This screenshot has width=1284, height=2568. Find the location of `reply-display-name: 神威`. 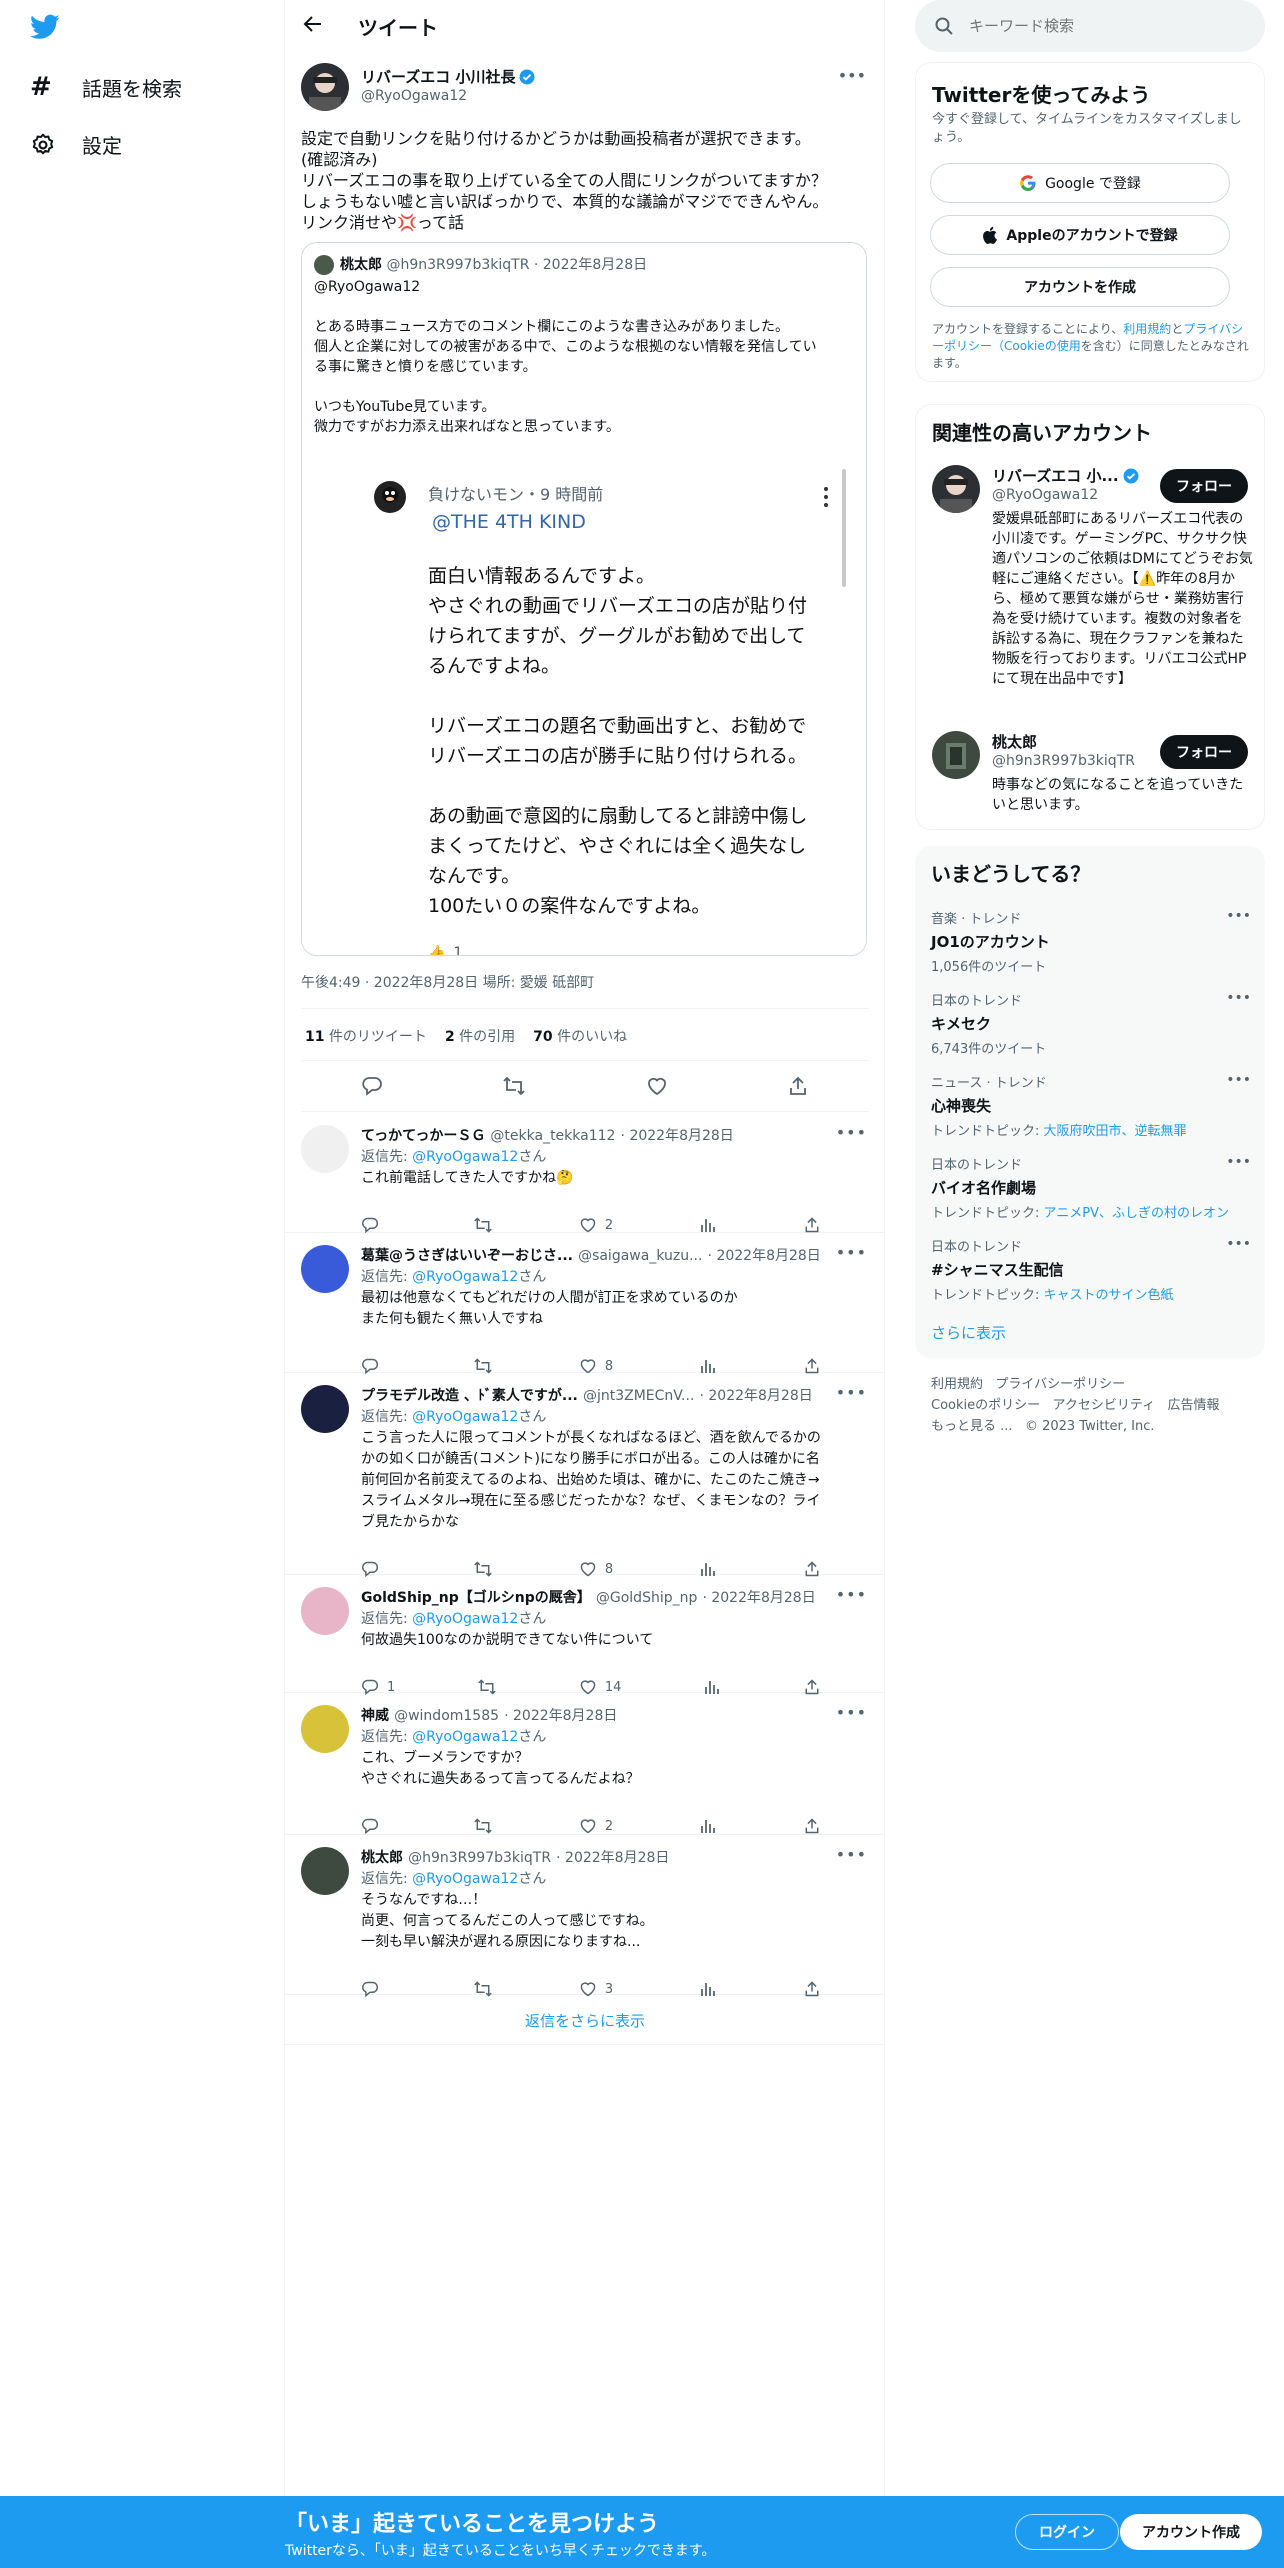

reply-display-name: 神威 is located at coordinates (375, 1716).